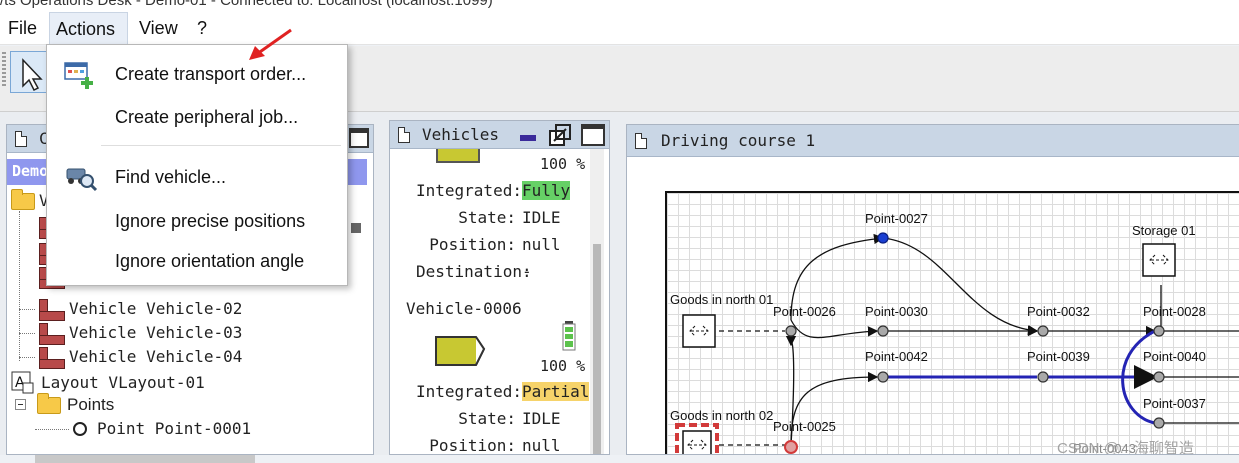  Describe the element at coordinates (1058, 356) in the screenshot. I see `label-point-0039: Point-0039` at that location.